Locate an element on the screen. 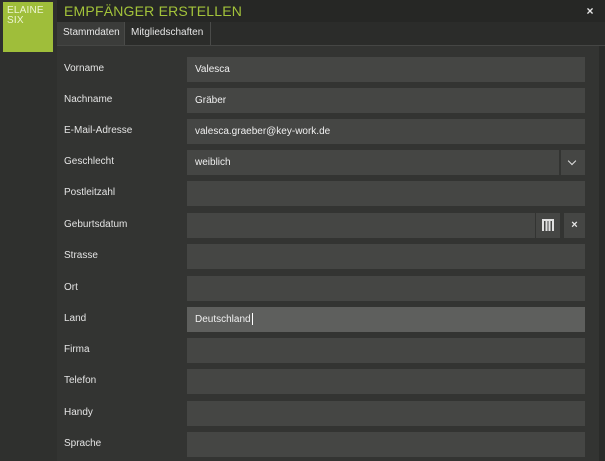  strasse-input is located at coordinates (386, 256).